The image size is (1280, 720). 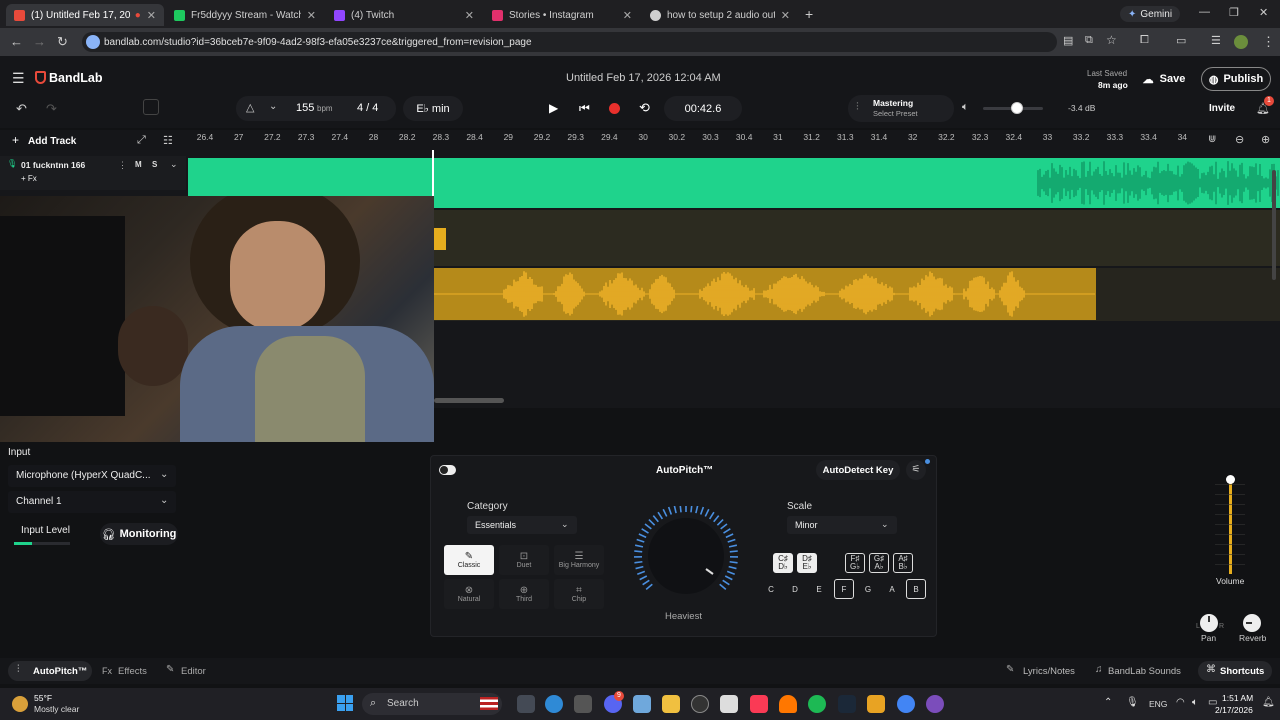 I want to click on zoom-out-icon: ⊖, so click(x=1239, y=139).